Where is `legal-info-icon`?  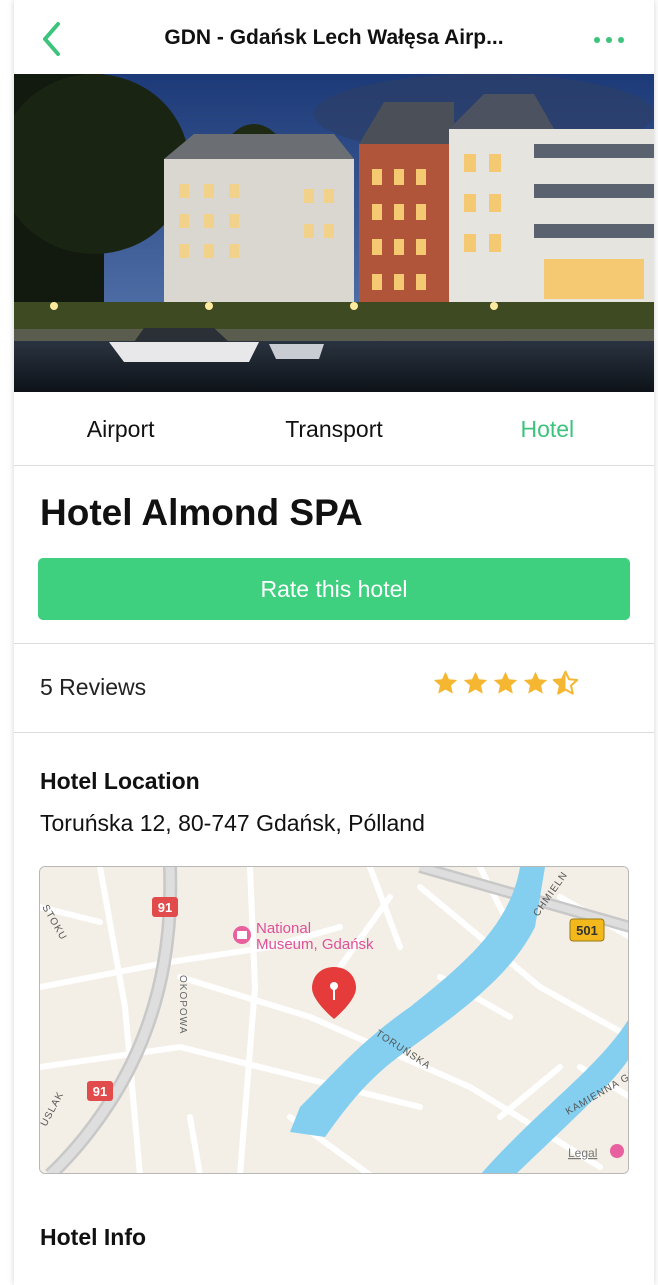 legal-info-icon is located at coordinates (617, 1151).